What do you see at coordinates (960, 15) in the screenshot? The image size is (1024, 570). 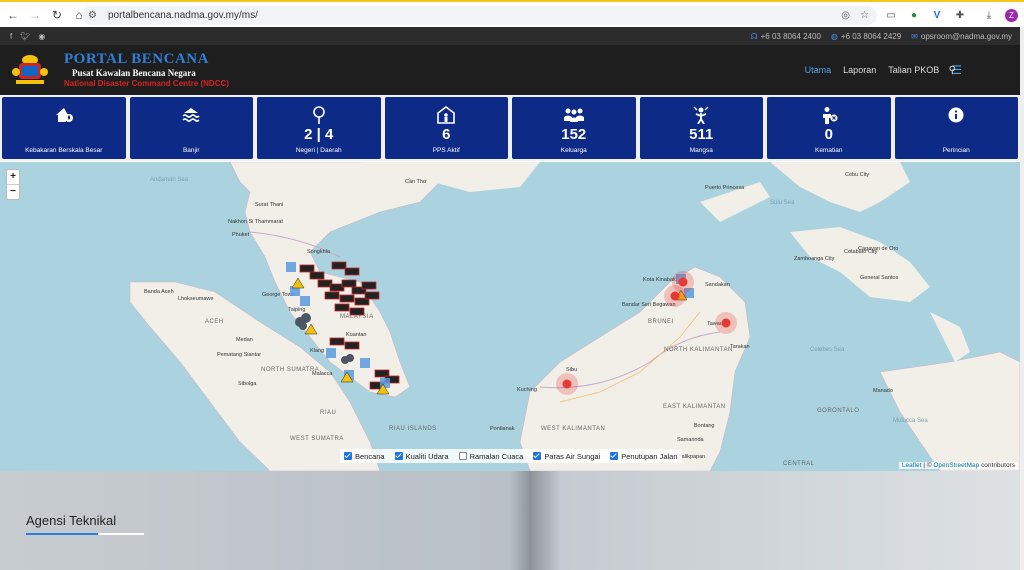 I see `extensions-puzzle-icon: ✚` at bounding box center [960, 15].